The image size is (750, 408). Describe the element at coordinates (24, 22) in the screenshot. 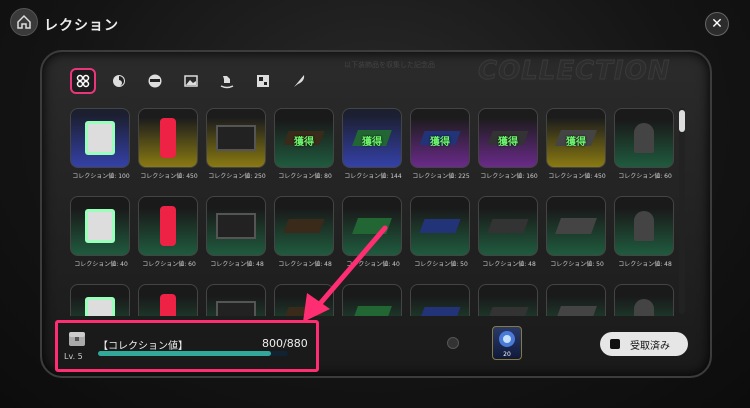

I see `home-button` at that location.